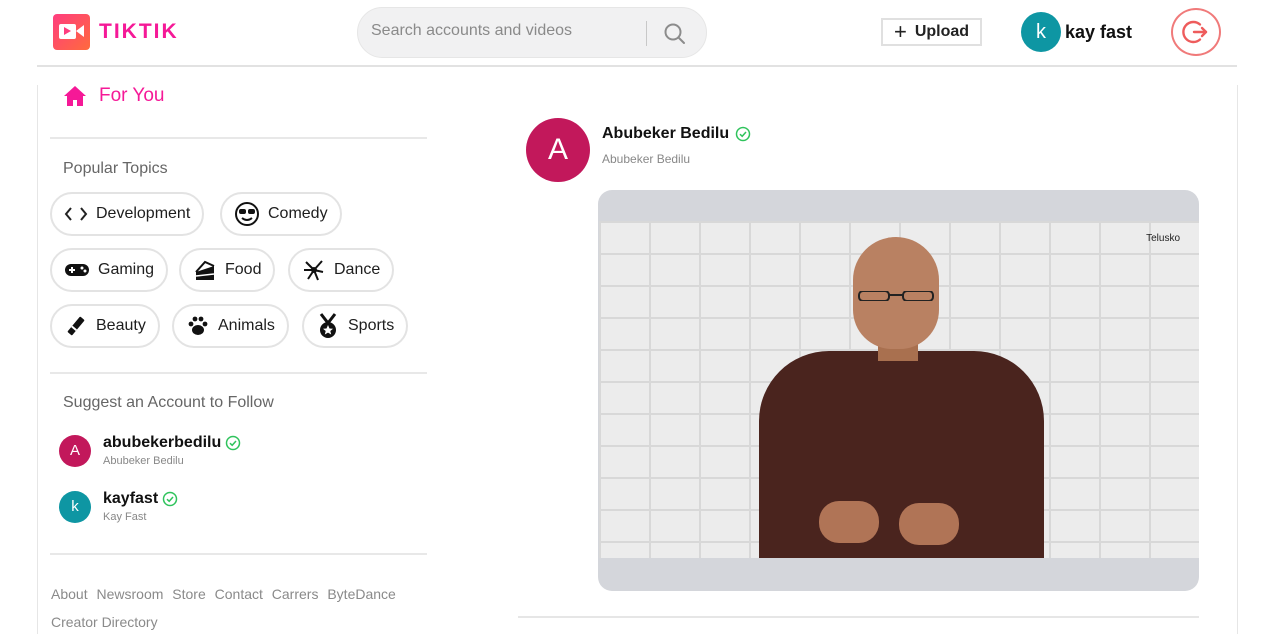  What do you see at coordinates (646, 159) in the screenshot?
I see `post-author-subname: Abubeker Bedilu` at bounding box center [646, 159].